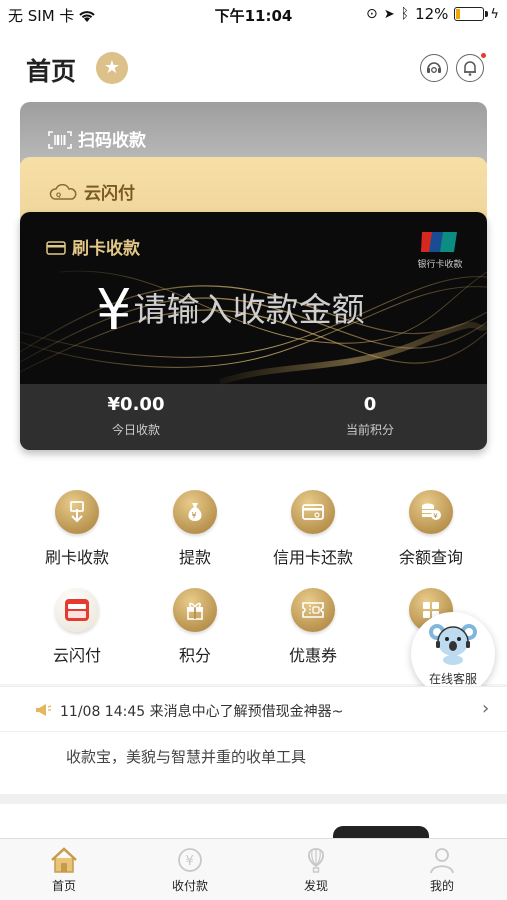 The width and height of the screenshot is (507, 900). What do you see at coordinates (51, 71) in the screenshot?
I see `page-title: 首页` at bounding box center [51, 71].